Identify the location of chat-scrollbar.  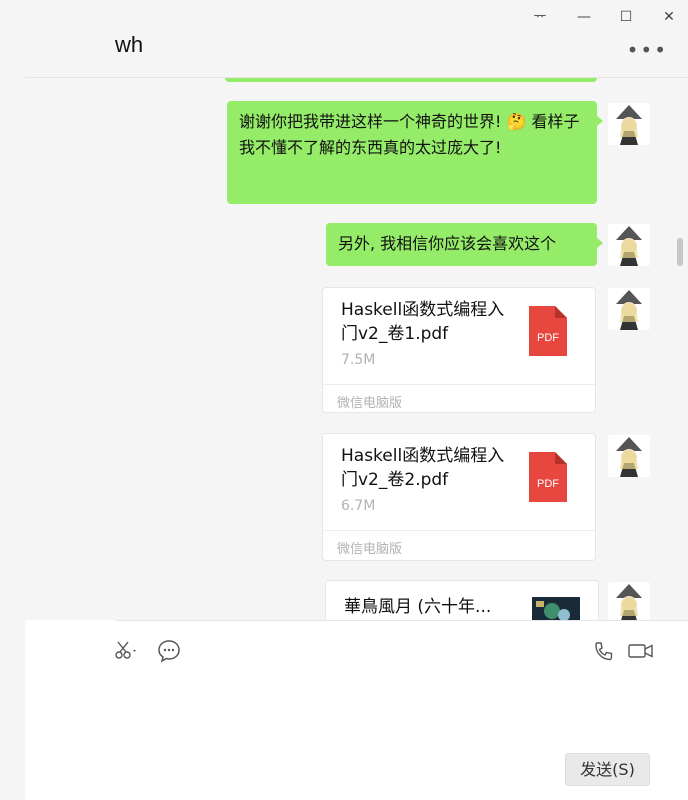
(680, 252).